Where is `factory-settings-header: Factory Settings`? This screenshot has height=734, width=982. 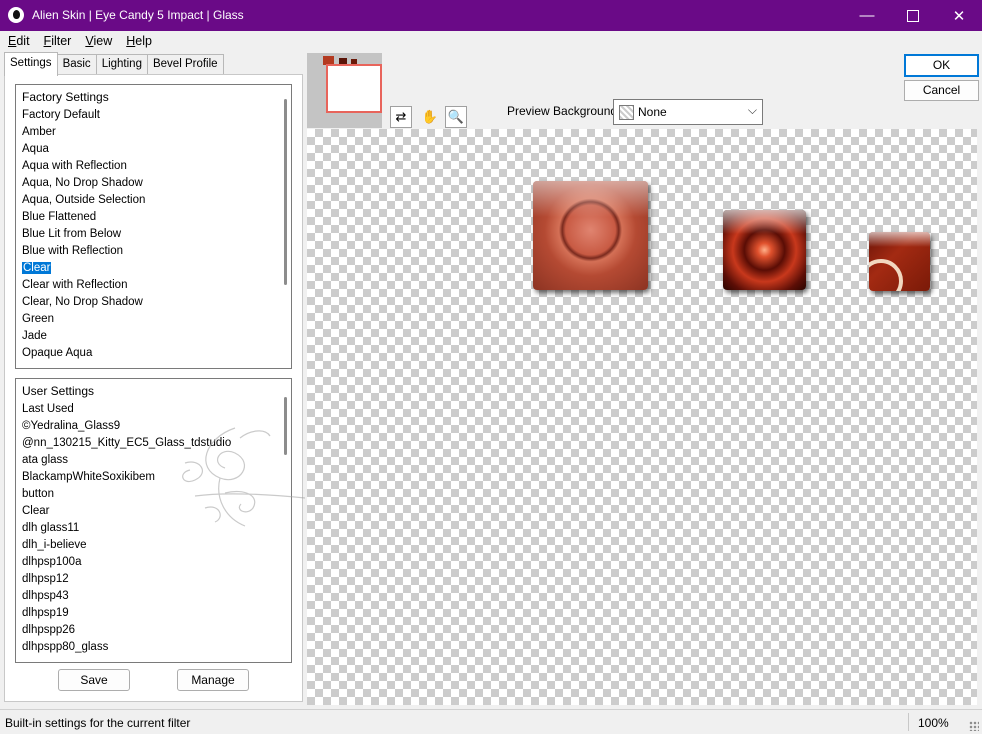 factory-settings-header: Factory Settings is located at coordinates (153, 96).